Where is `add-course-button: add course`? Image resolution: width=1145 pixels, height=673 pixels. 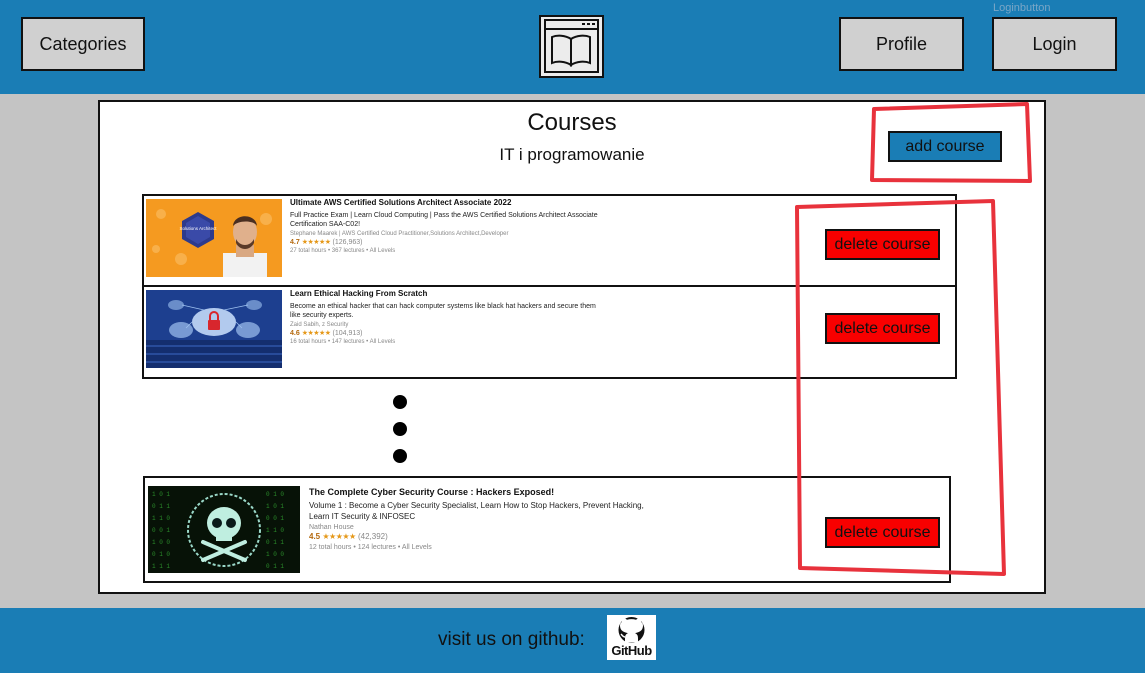
add-course-button: add course is located at coordinates (945, 146).